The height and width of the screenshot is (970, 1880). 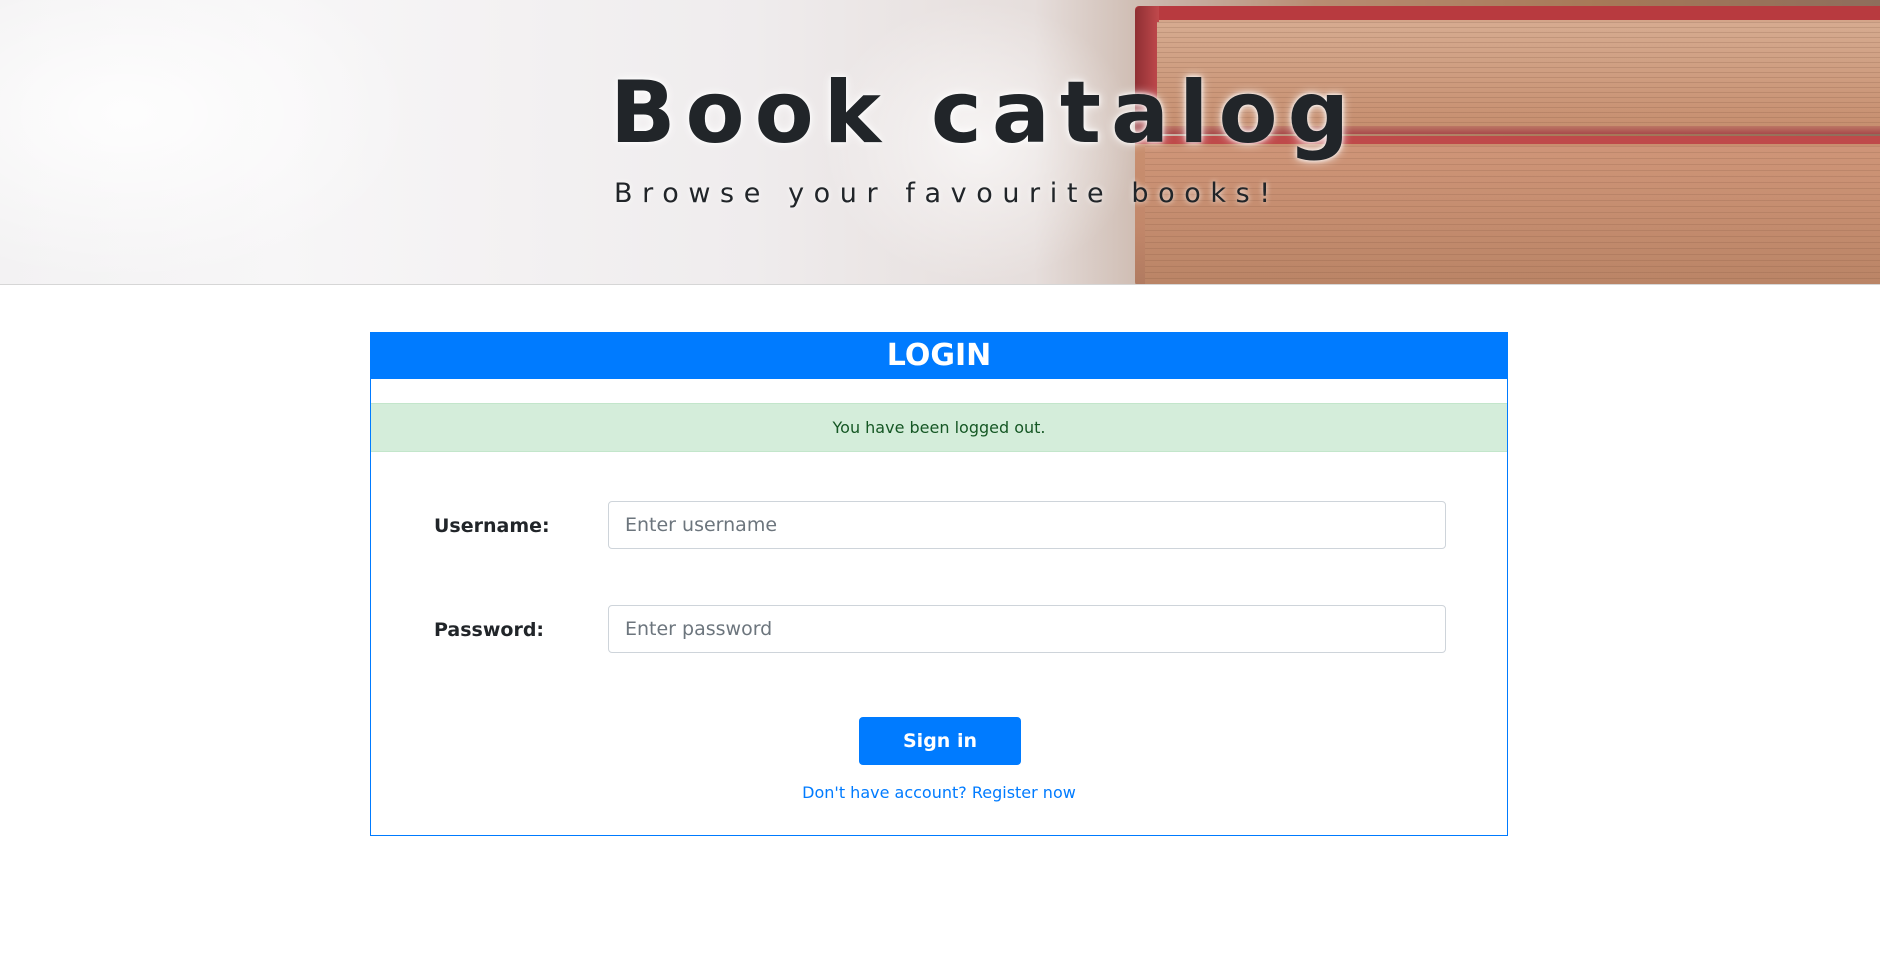 I want to click on username-label: Username:, so click(x=492, y=526).